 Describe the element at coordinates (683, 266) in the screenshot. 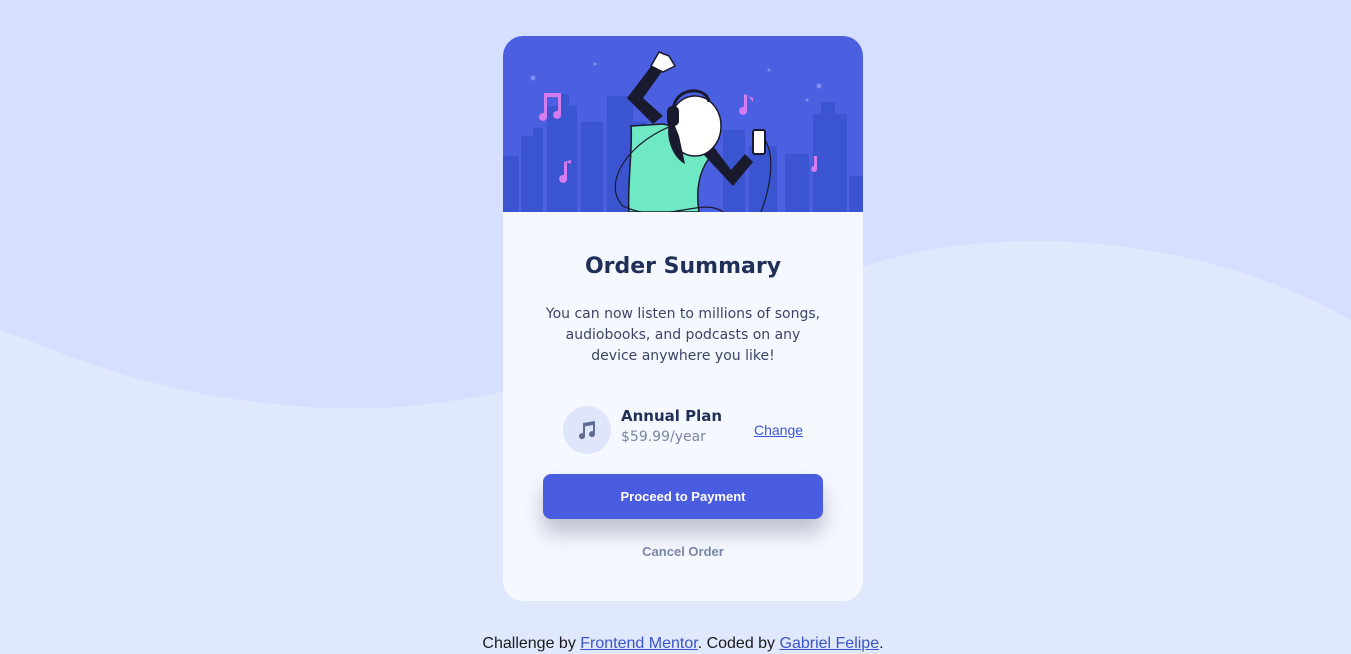

I see `card-title: Order Summary` at that location.